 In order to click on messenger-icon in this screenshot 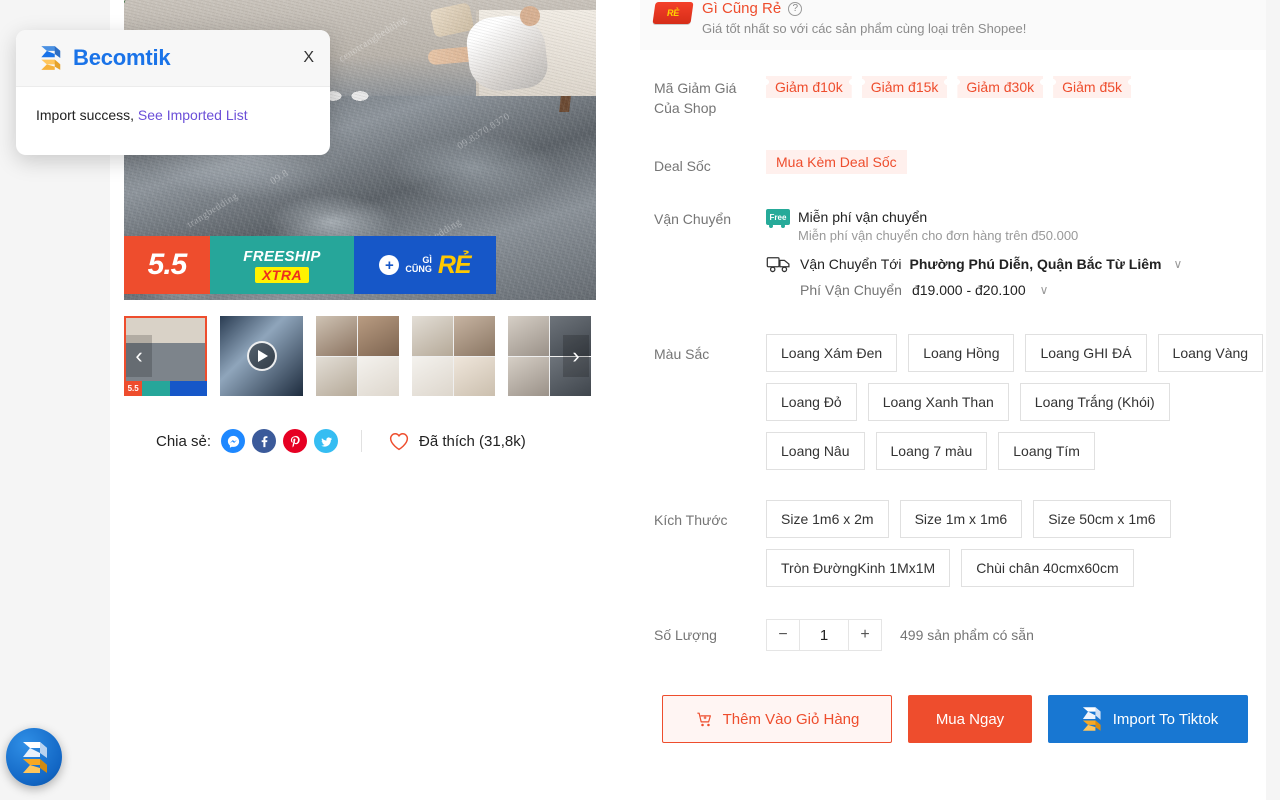, I will do `click(233, 441)`.